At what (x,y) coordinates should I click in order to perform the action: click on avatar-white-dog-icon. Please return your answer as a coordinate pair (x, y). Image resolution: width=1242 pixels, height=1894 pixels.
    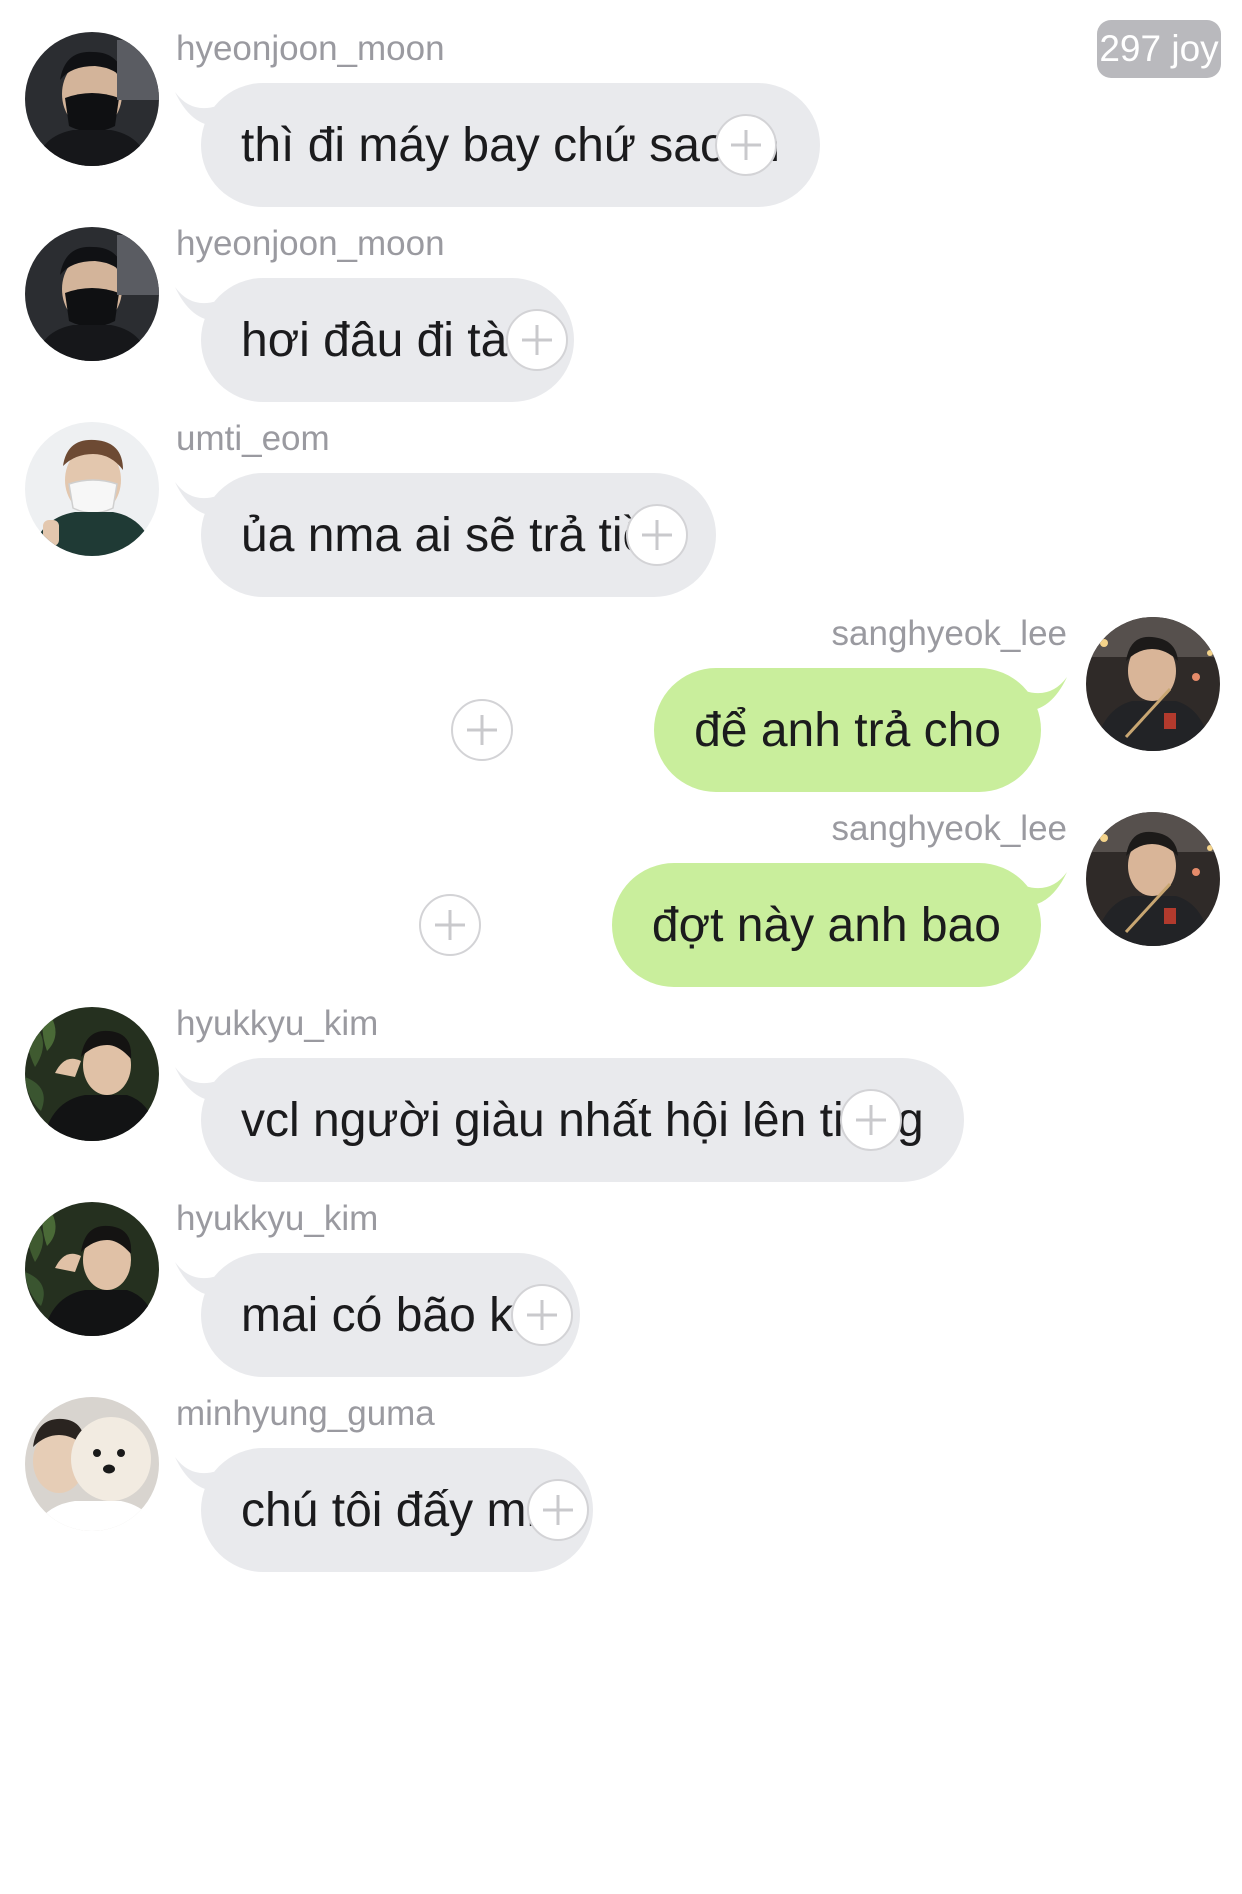
    Looking at the image, I should click on (92, 1464).